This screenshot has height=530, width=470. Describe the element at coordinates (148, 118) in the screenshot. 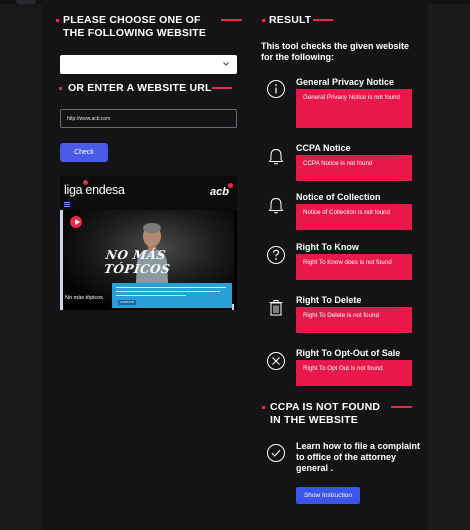

I see `url-input` at that location.